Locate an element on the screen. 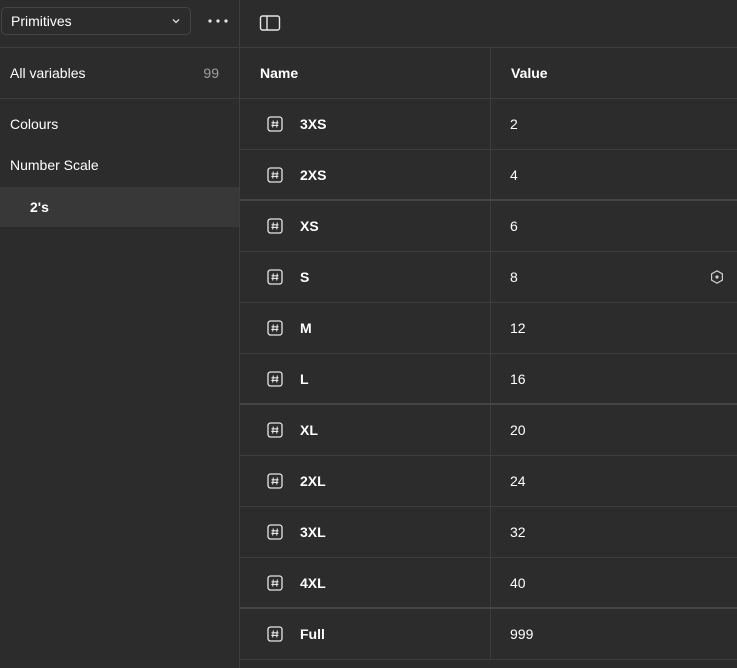  variable-value-cell: 16 is located at coordinates (613, 378).